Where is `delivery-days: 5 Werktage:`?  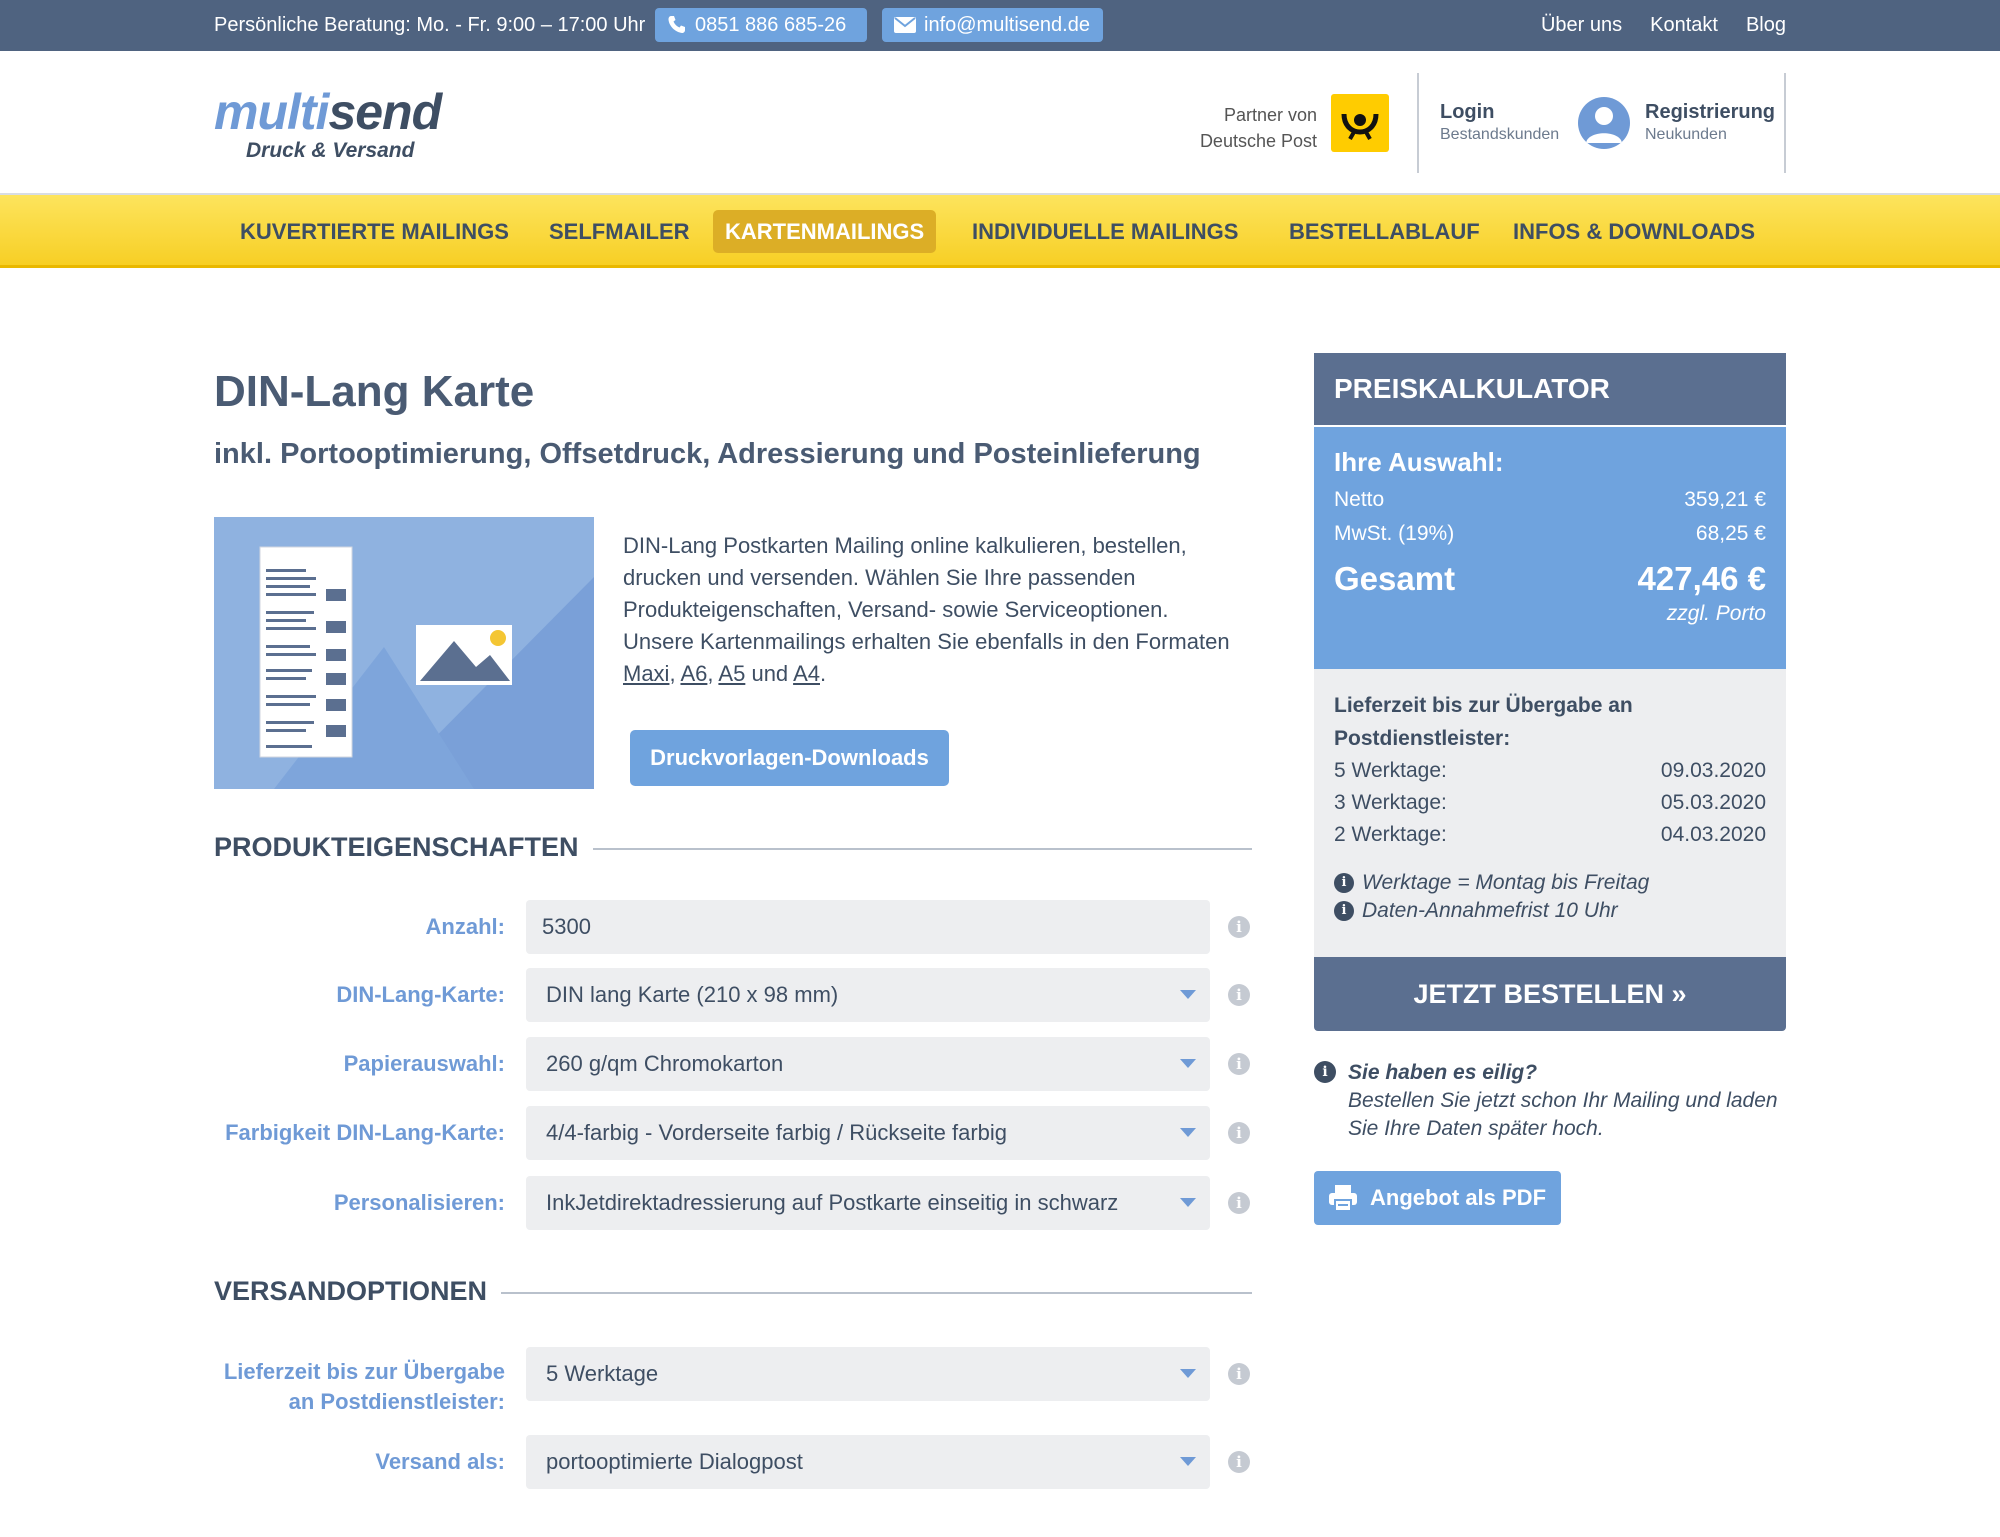 delivery-days: 5 Werktage: is located at coordinates (1390, 770).